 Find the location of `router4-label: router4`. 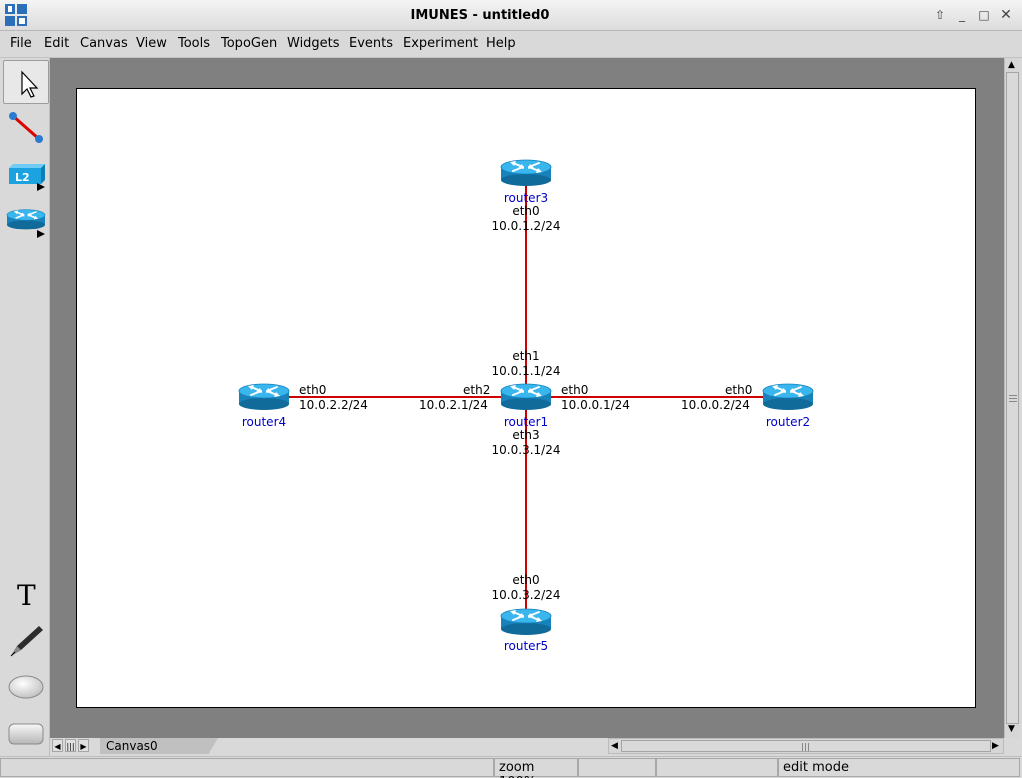

router4-label: router4 is located at coordinates (264, 422).